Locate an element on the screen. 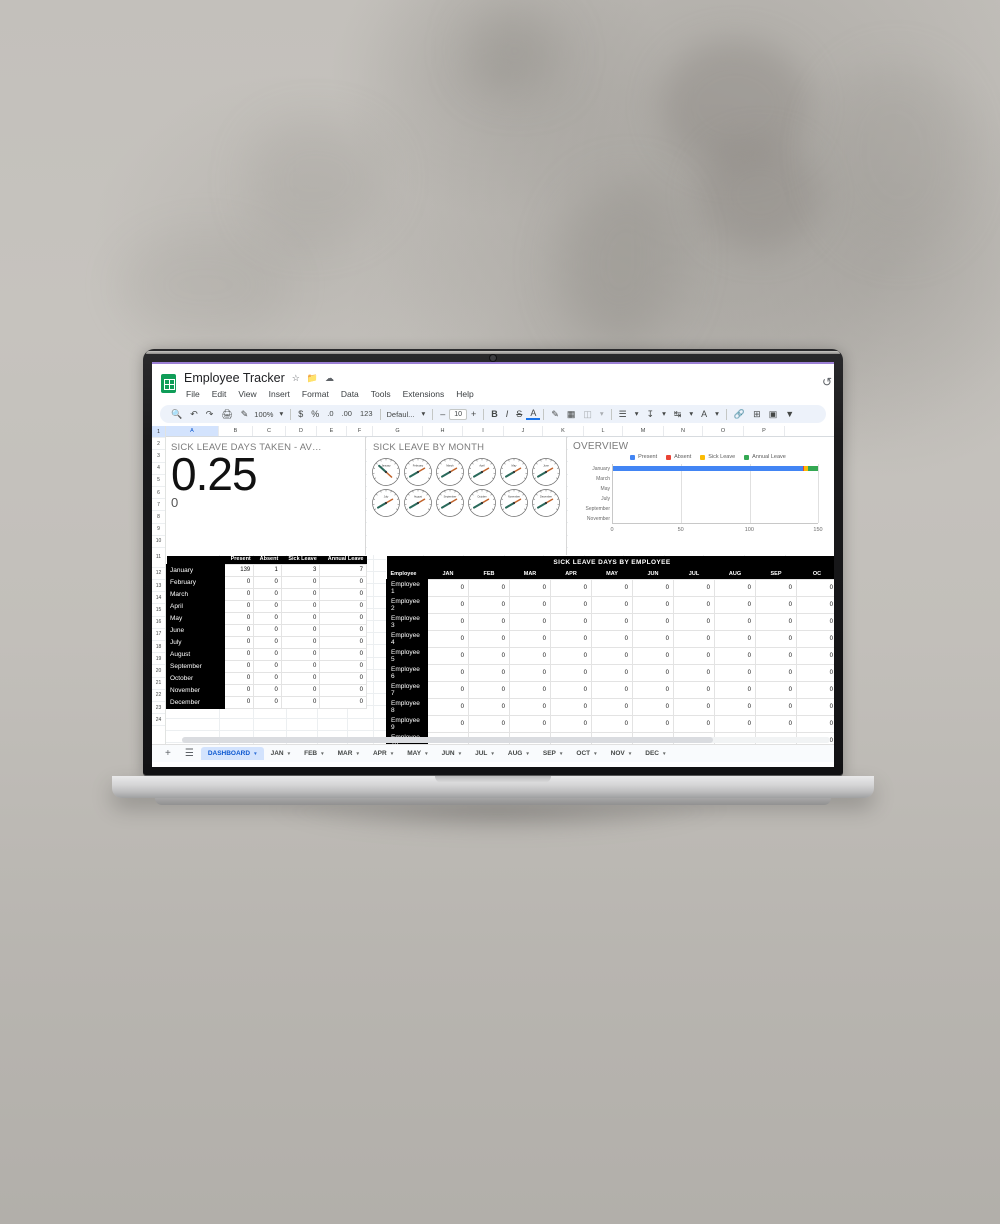 This screenshot has height=1224, width=1000. print-icon: 🖨 is located at coordinates (226, 414).